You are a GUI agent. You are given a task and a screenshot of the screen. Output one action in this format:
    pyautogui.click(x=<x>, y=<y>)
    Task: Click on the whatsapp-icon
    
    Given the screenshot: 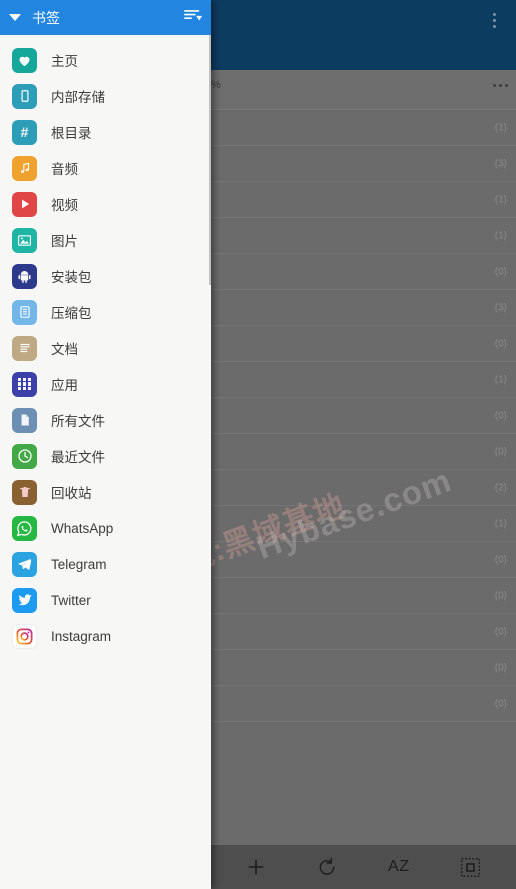 What is the action you would take?
    pyautogui.click(x=24, y=528)
    